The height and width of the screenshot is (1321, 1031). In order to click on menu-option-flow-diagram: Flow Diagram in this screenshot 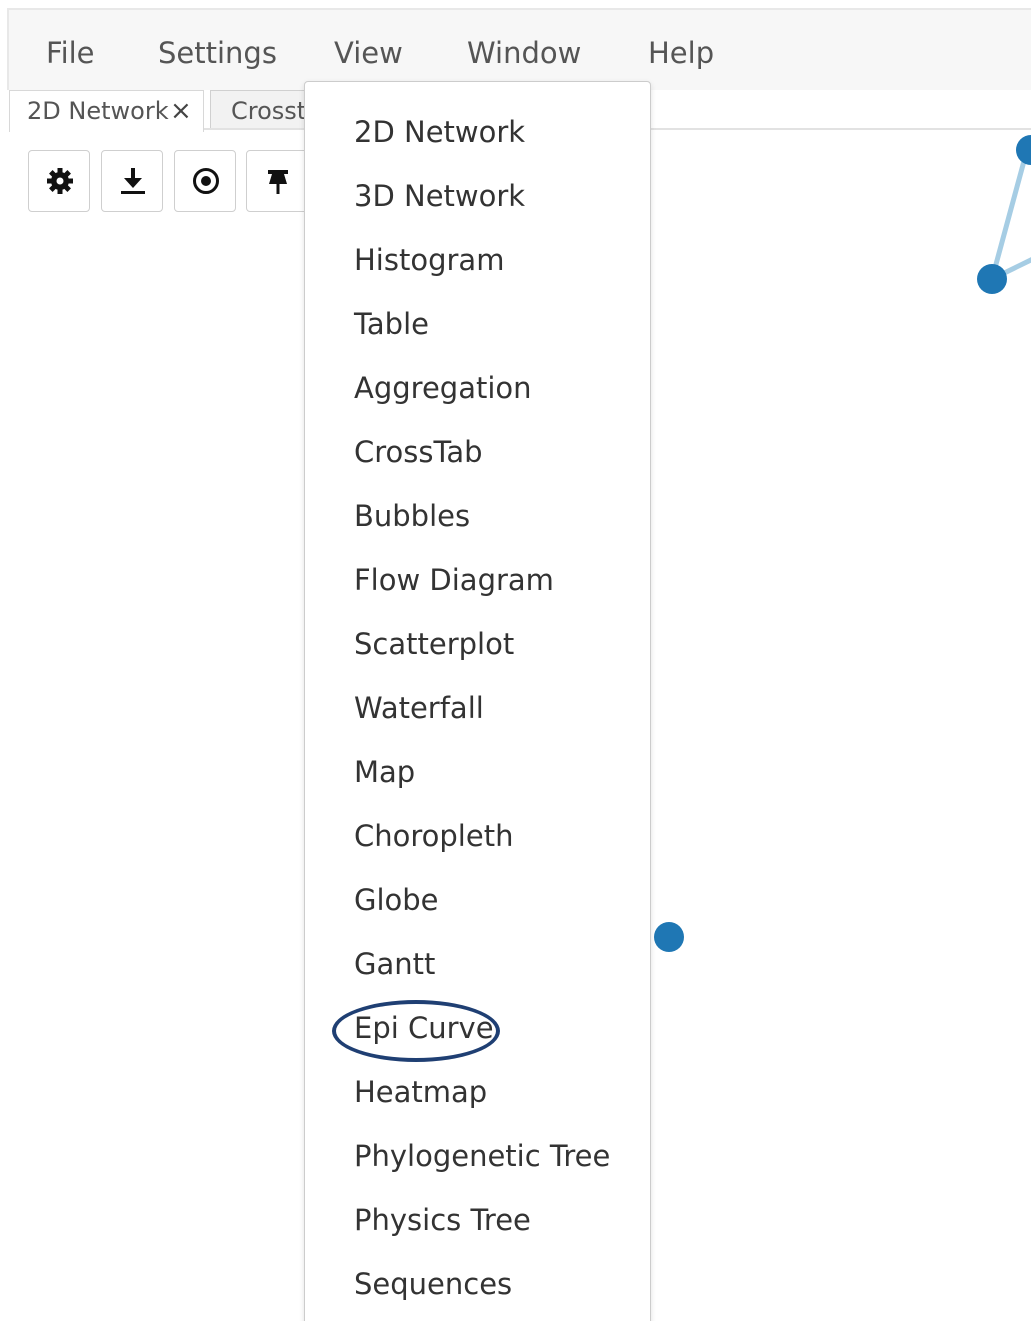, I will do `click(454, 580)`.